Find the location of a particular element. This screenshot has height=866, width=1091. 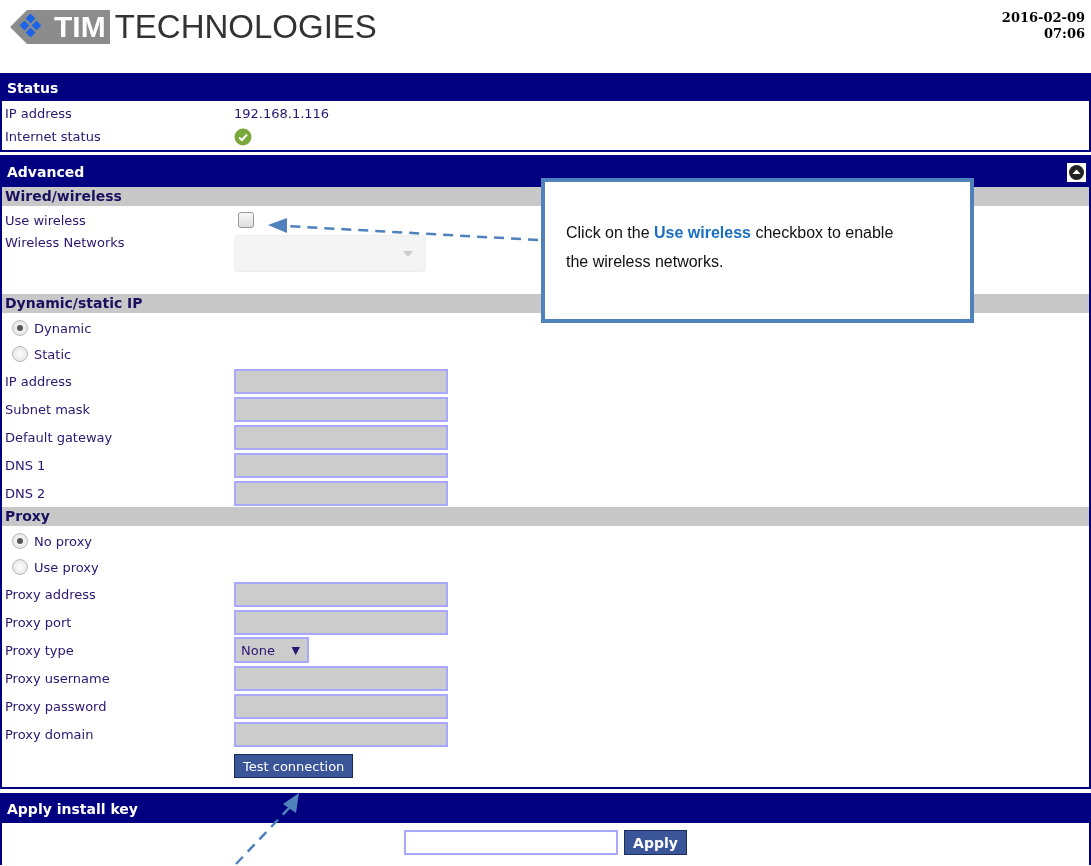

section-header: Proxy is located at coordinates (545, 516).